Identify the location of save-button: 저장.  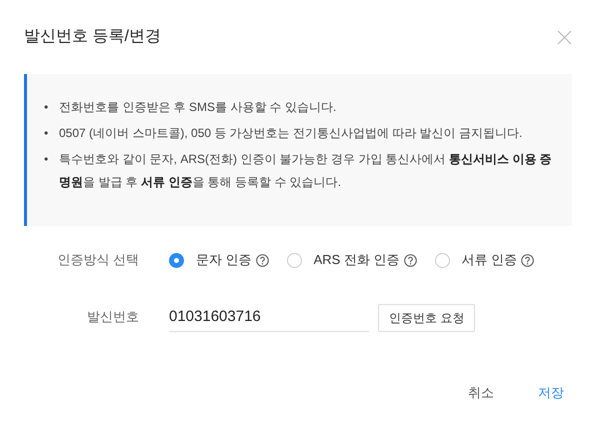
(551, 393).